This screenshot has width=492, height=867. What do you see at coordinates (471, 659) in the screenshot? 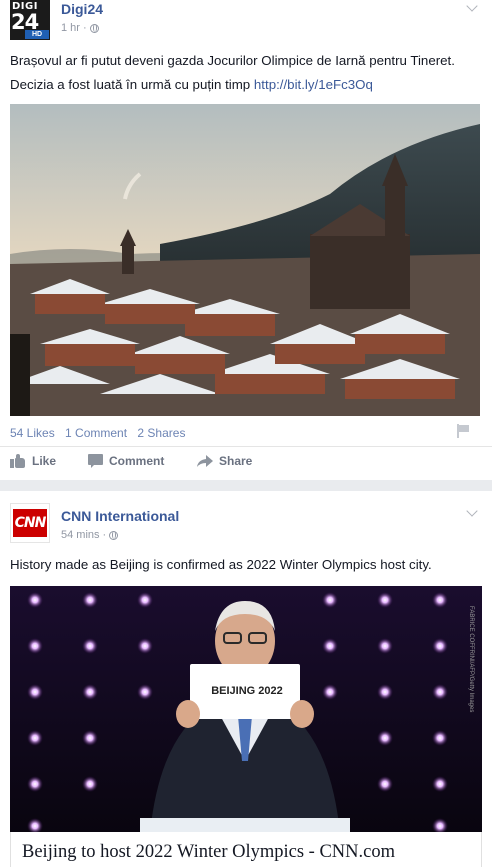
I see `photo-credit: FABRICE COFFRINI/AFP/Getty Images` at bounding box center [471, 659].